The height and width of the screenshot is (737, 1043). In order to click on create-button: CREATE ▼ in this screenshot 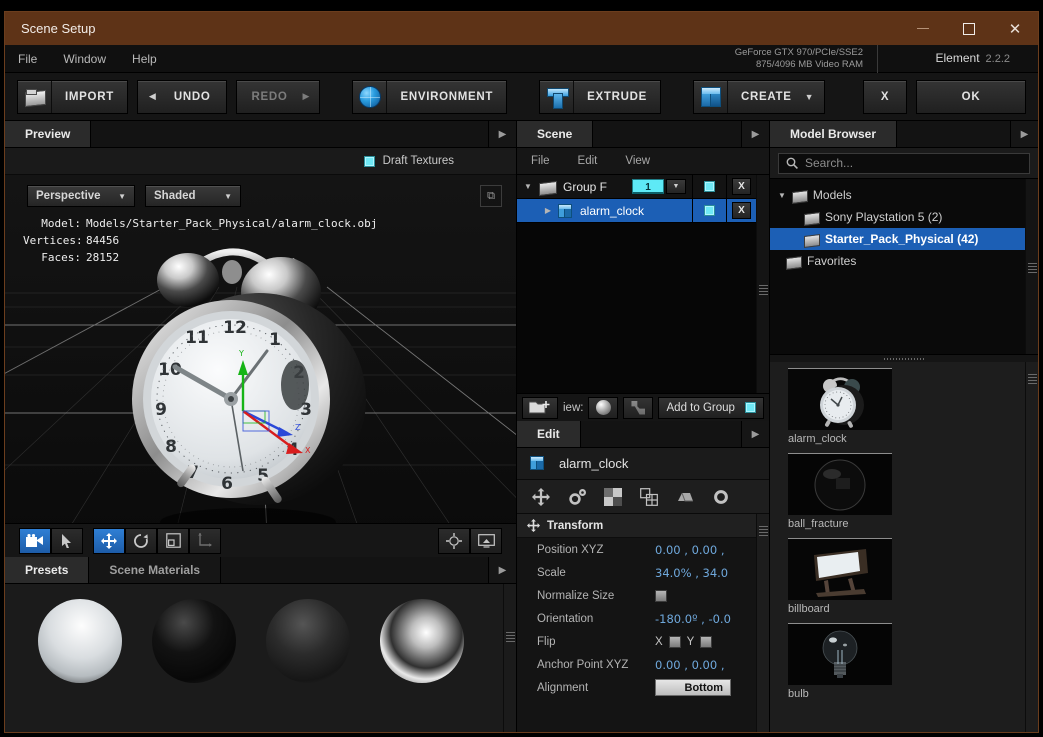, I will do `click(759, 96)`.